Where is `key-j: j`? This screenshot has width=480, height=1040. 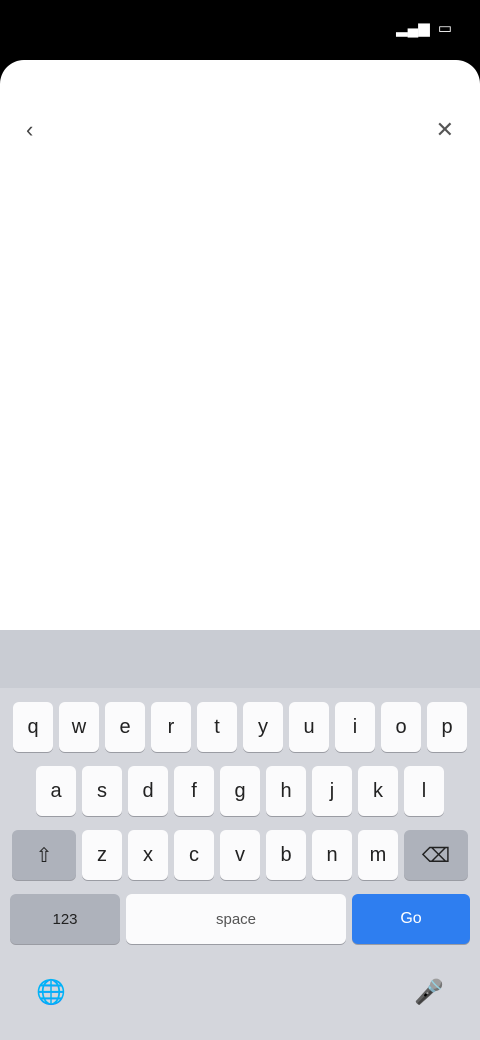 key-j: j is located at coordinates (332, 791).